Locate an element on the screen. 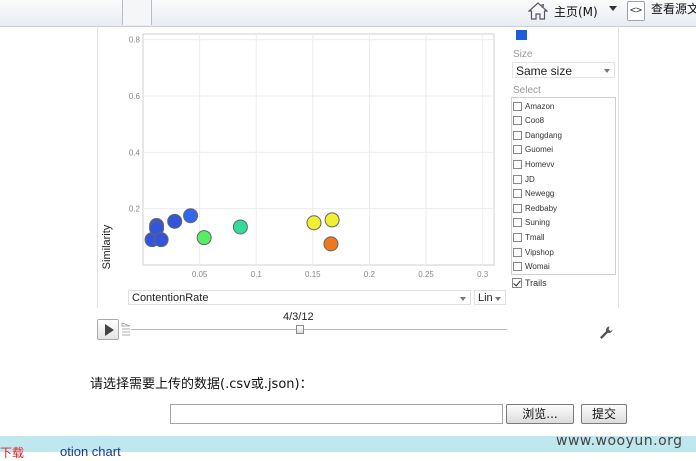 Image resolution: width=696 pixels, height=461 pixels. x-tick-label: 0.1 is located at coordinates (257, 274).